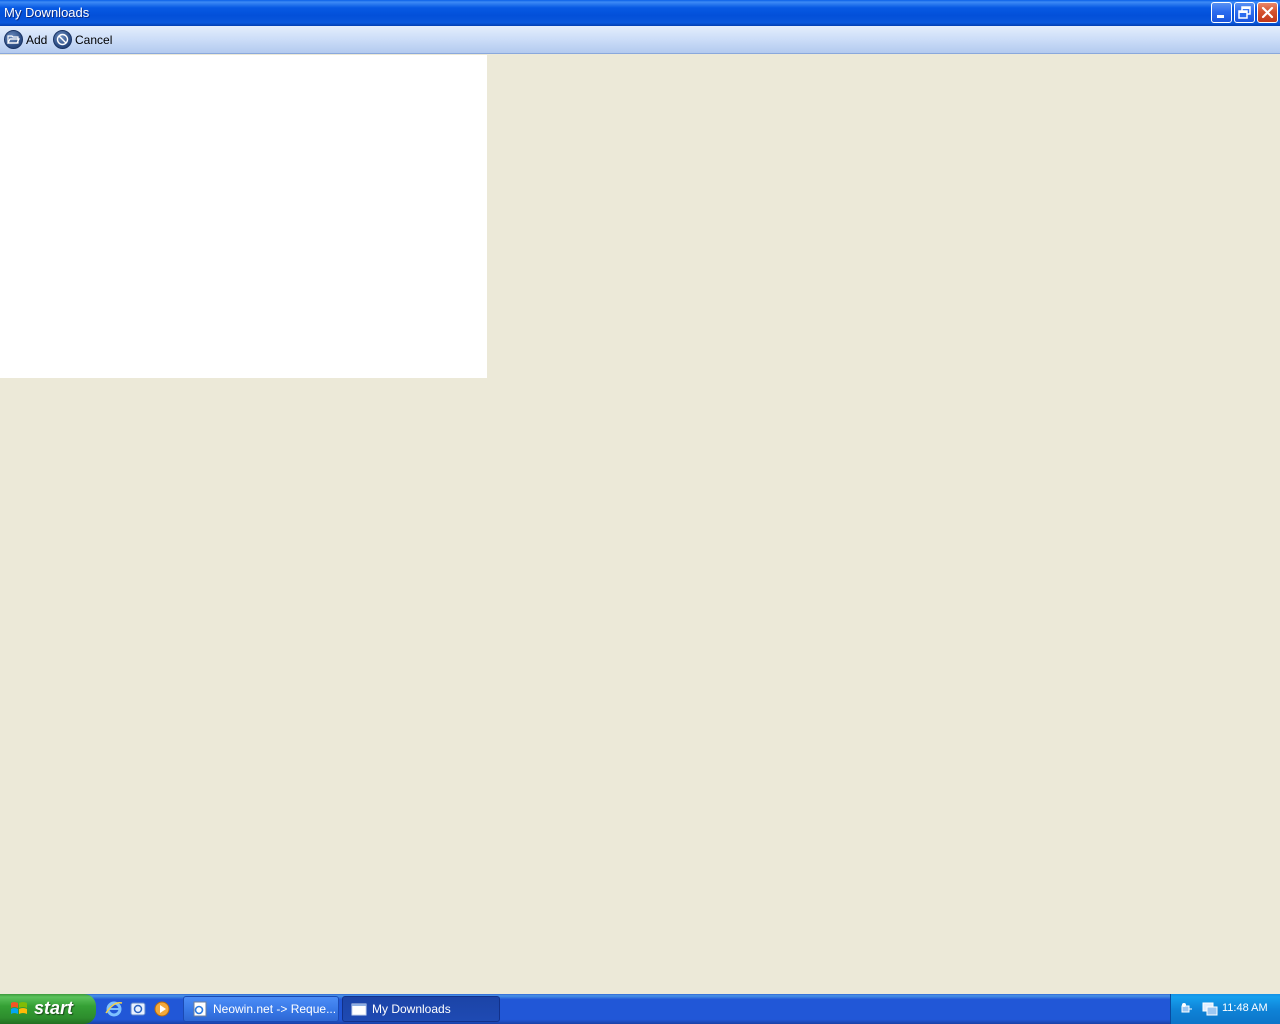  I want to click on internet-explorer-icon, so click(114, 1009).